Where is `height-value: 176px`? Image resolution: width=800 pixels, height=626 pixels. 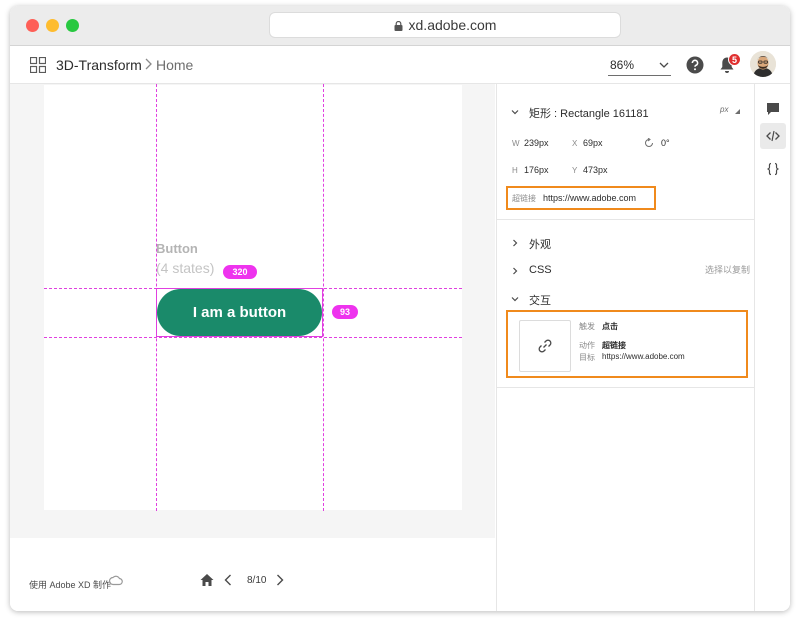 height-value: 176px is located at coordinates (536, 170).